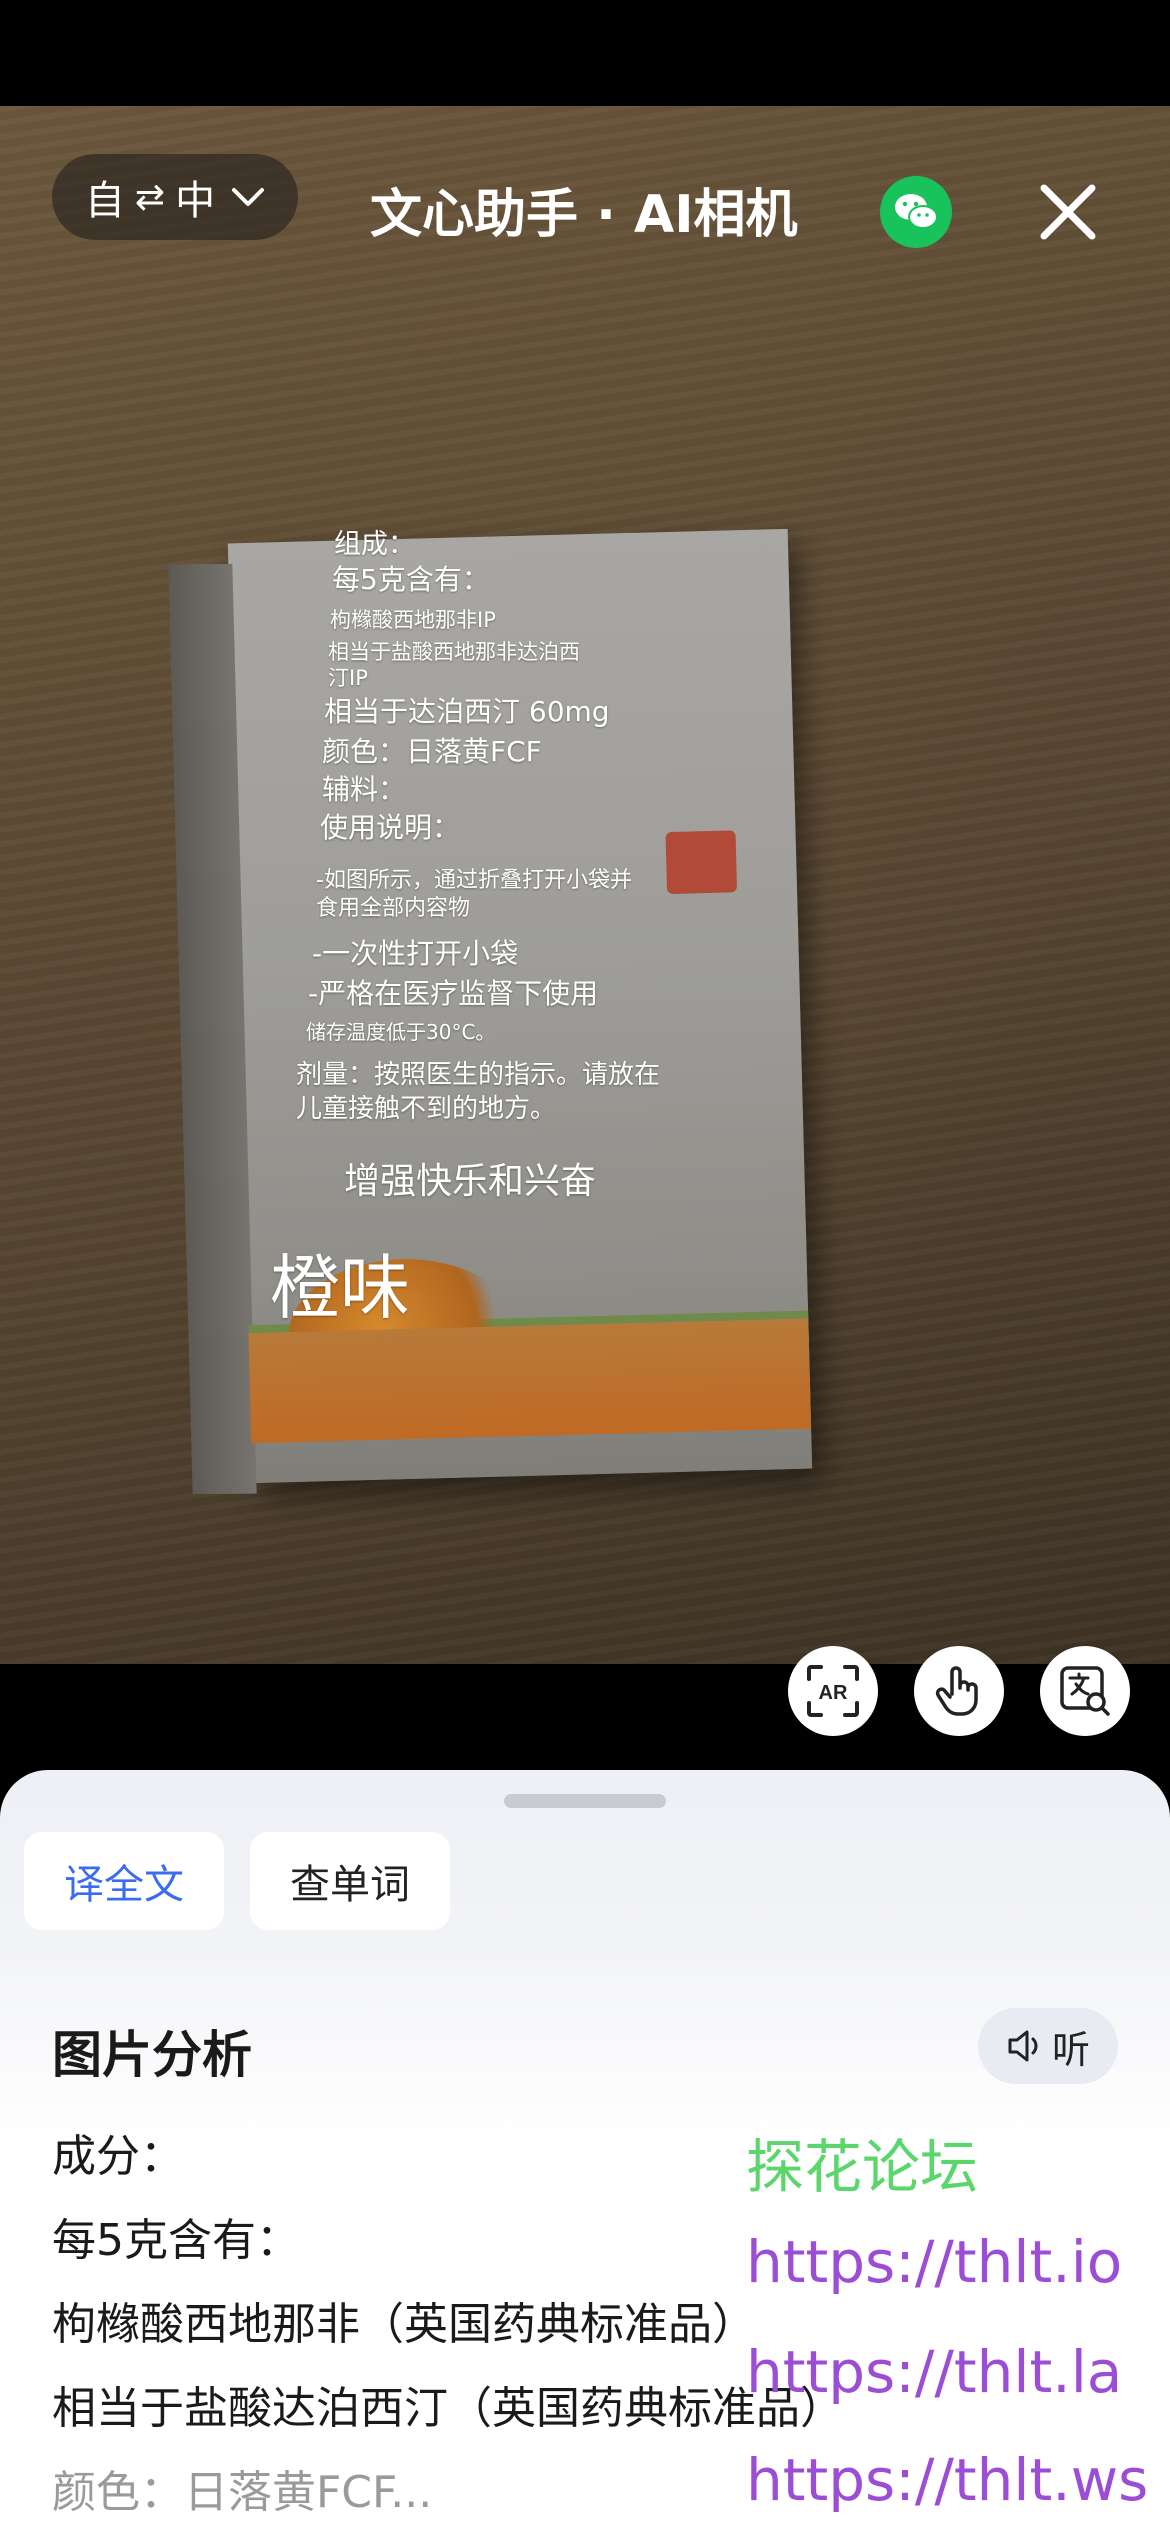  I want to click on overlay-line: 增强快乐和兴奋, so click(470, 1181).